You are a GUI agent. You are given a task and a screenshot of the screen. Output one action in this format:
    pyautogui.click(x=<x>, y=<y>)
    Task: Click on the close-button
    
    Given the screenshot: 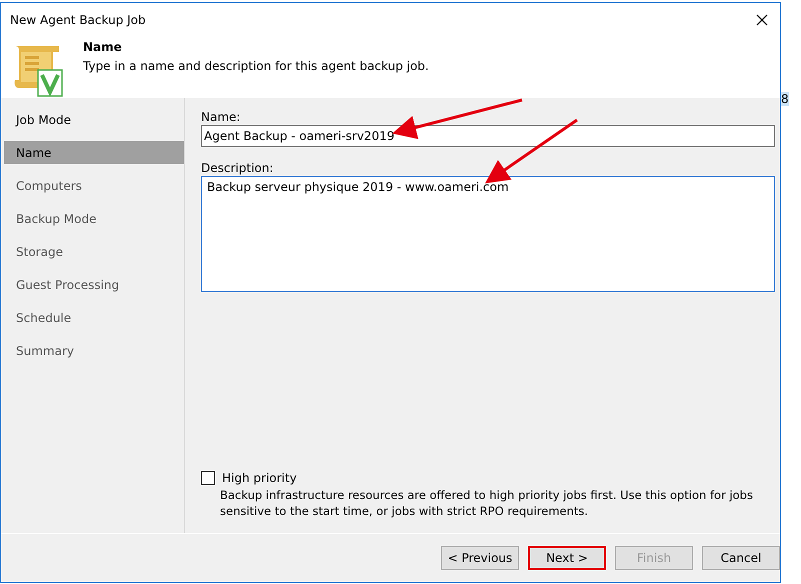 What is the action you would take?
    pyautogui.click(x=762, y=20)
    